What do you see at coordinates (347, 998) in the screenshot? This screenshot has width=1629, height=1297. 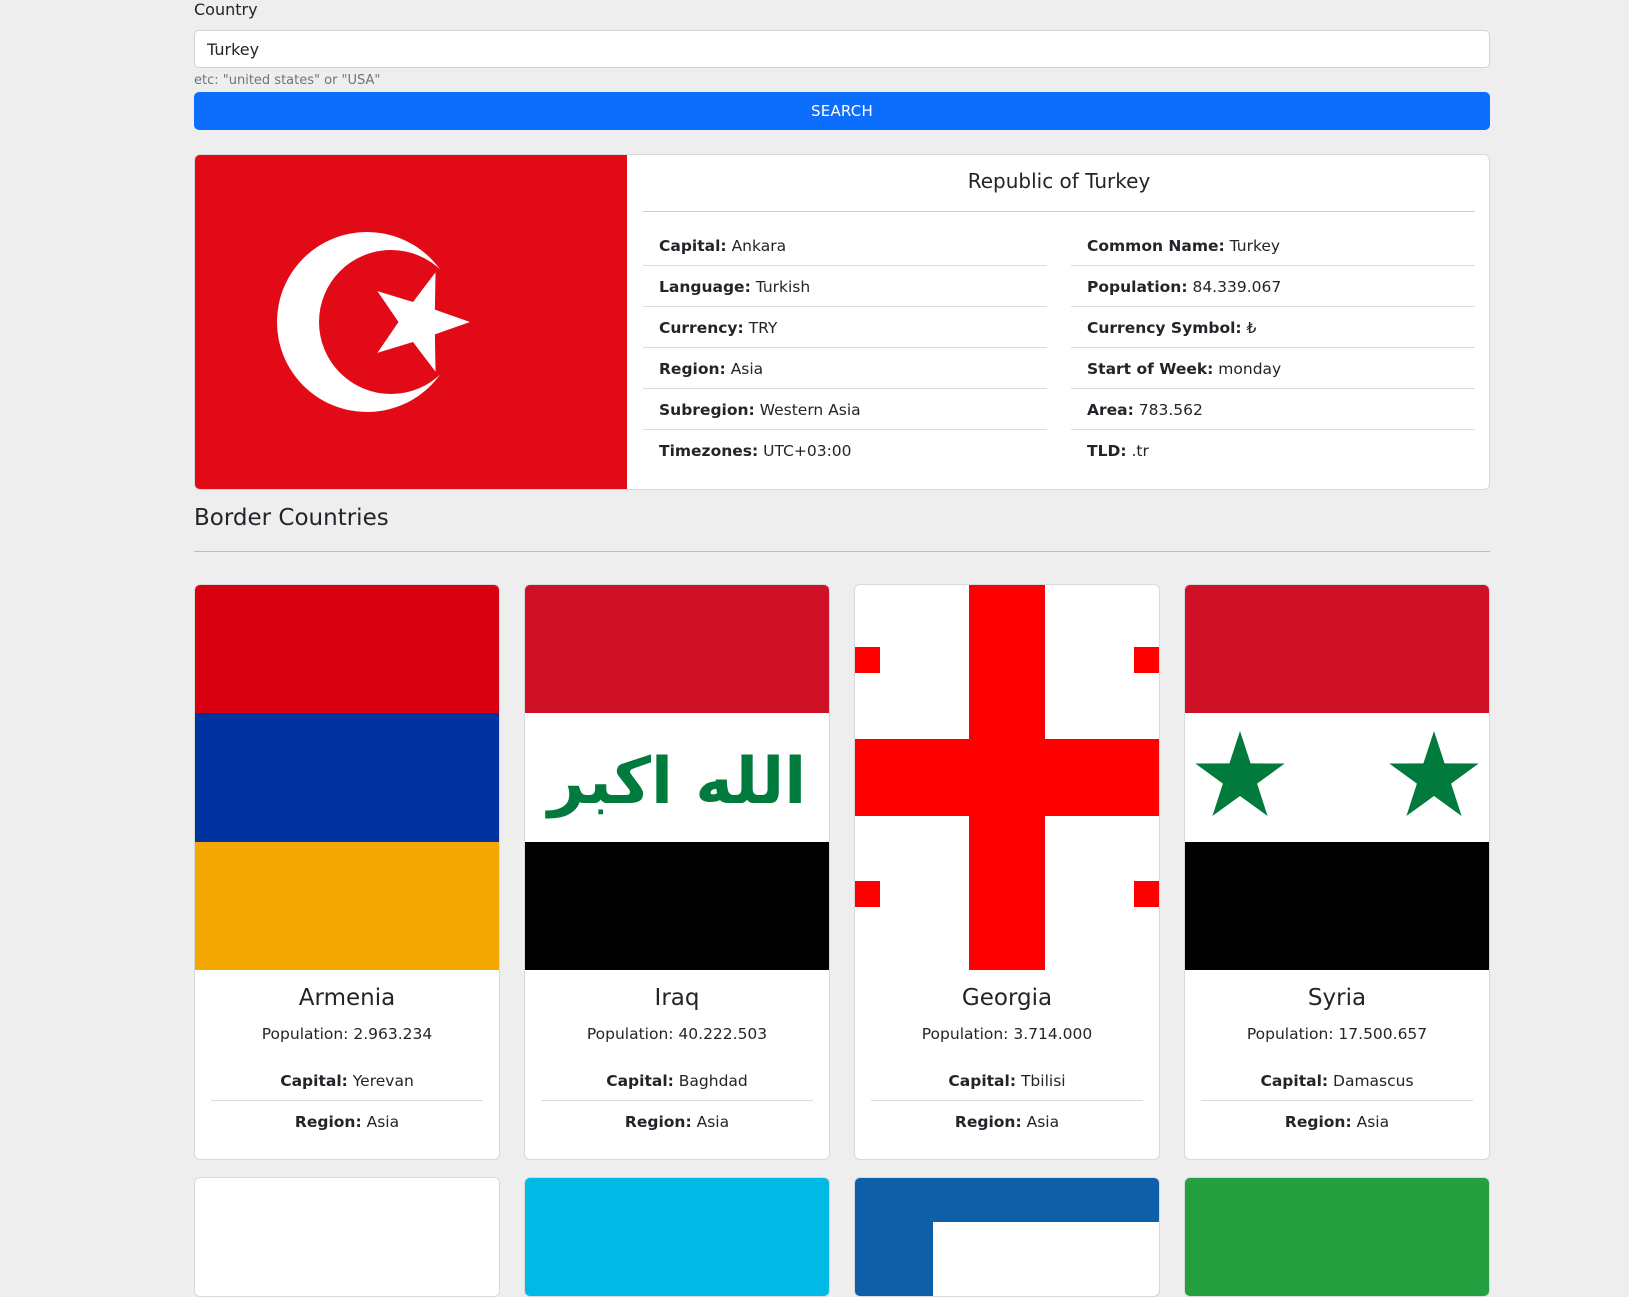 I see `border-country-name: Armenia` at bounding box center [347, 998].